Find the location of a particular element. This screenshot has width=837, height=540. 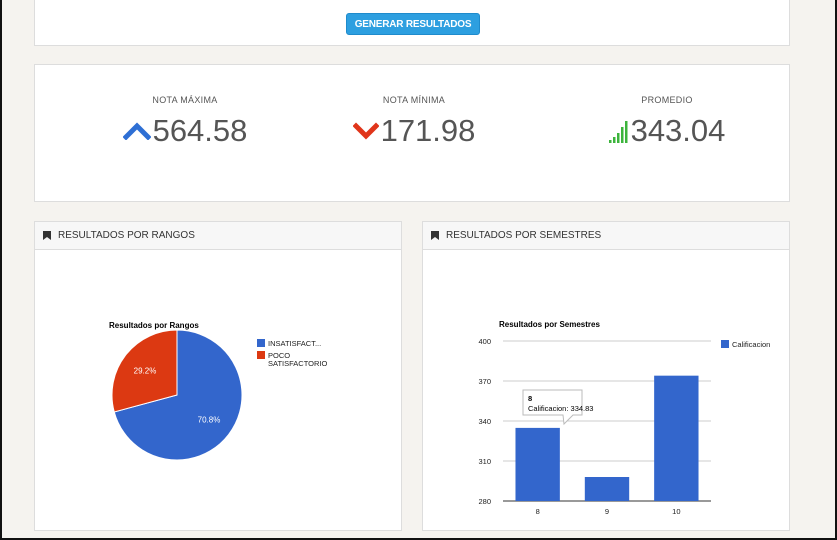

stat-max-label: NOTA MÁXIMA is located at coordinates (185, 100).